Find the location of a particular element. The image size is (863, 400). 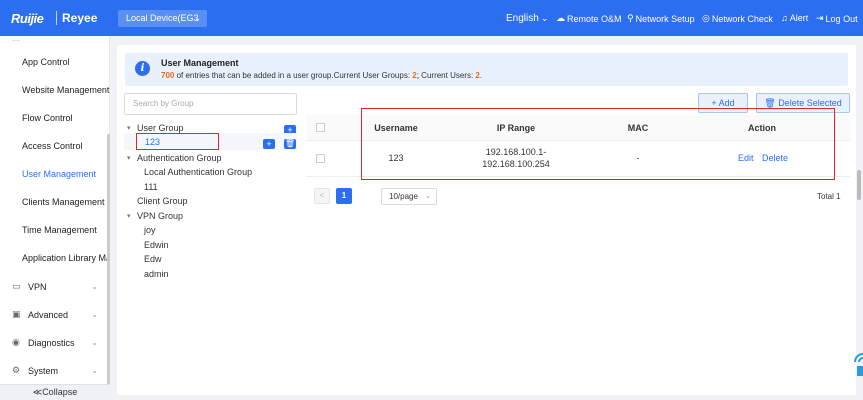

sidebar-group-advanced: ▣ Advanced ⌄ is located at coordinates (58, 314).